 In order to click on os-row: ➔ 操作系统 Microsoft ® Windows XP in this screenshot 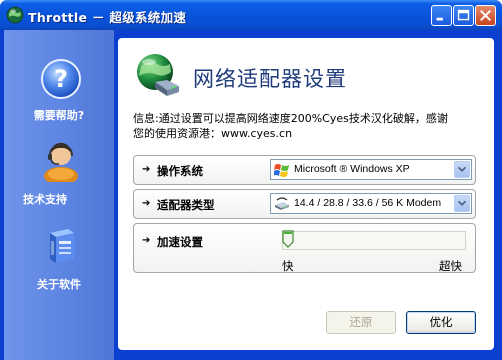, I will do `click(304, 170)`.